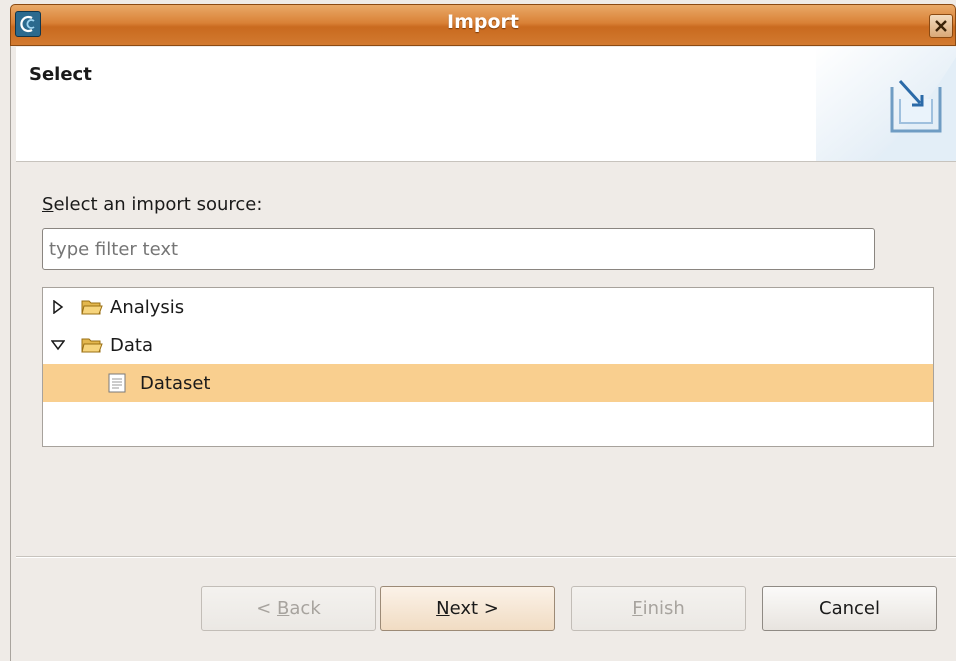 This screenshot has height=661, width=956. I want to click on collapse-arrow-icon, so click(58, 345).